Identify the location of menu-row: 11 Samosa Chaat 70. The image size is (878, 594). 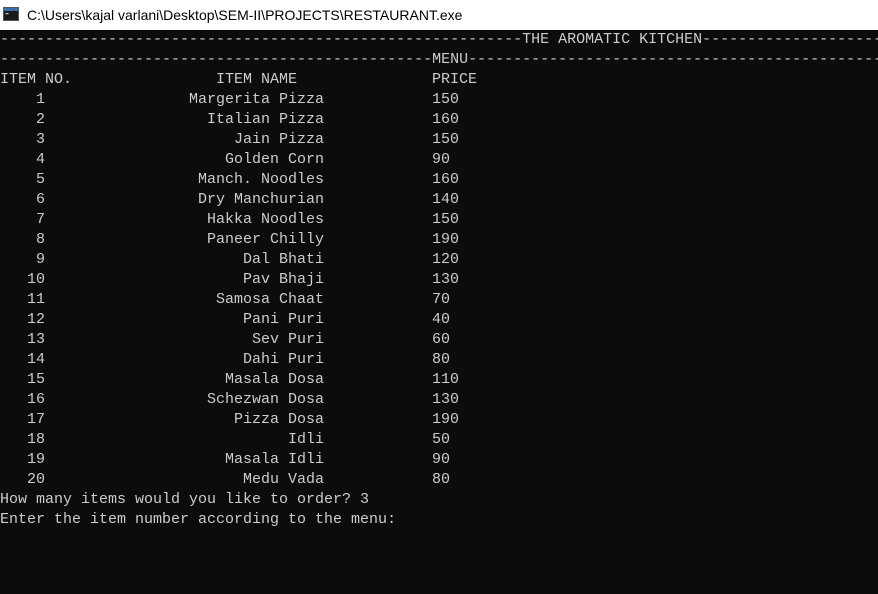
(439, 300).